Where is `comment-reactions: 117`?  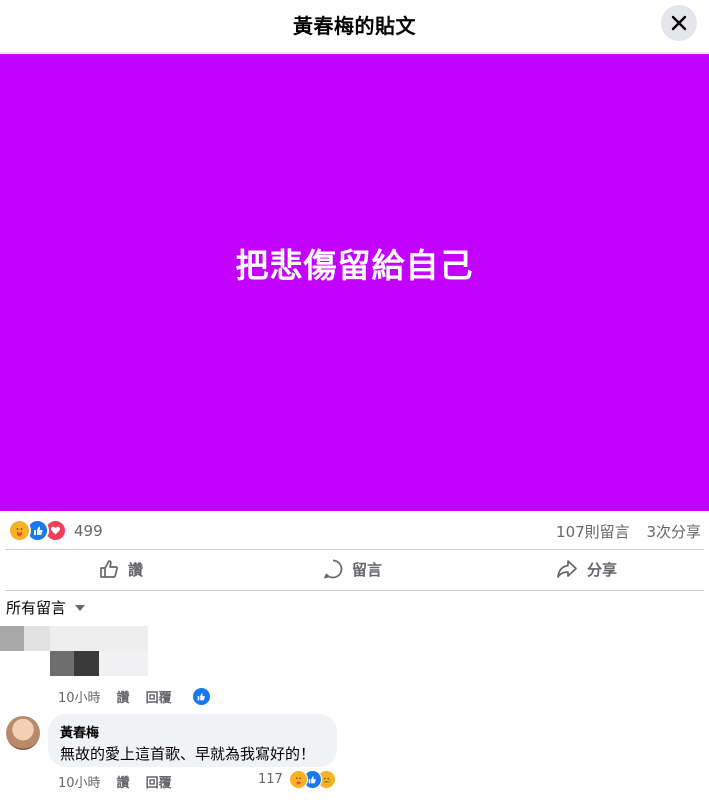 comment-reactions: 117 is located at coordinates (297, 779).